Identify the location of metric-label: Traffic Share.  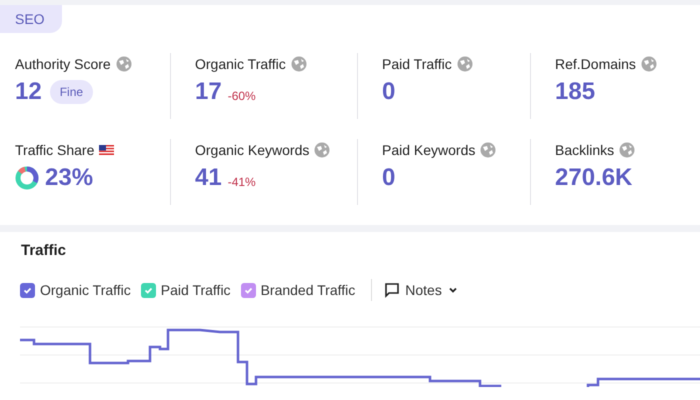
(54, 150).